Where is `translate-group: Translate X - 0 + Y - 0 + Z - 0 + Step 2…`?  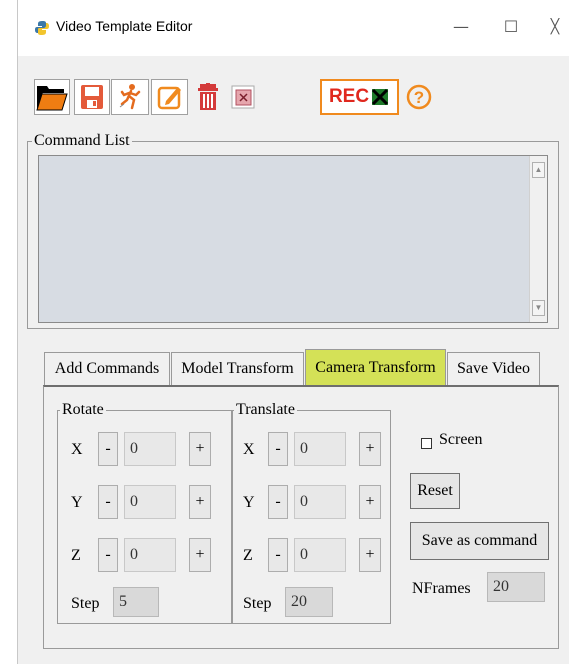
translate-group: Translate X - 0 + Y - 0 + Z - 0 + Step 2… is located at coordinates (311, 512).